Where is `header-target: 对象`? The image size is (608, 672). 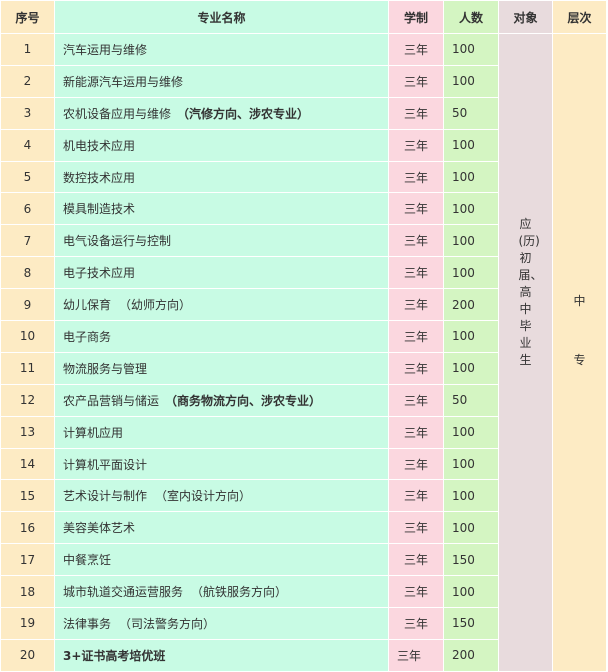 header-target: 对象 is located at coordinates (525, 17).